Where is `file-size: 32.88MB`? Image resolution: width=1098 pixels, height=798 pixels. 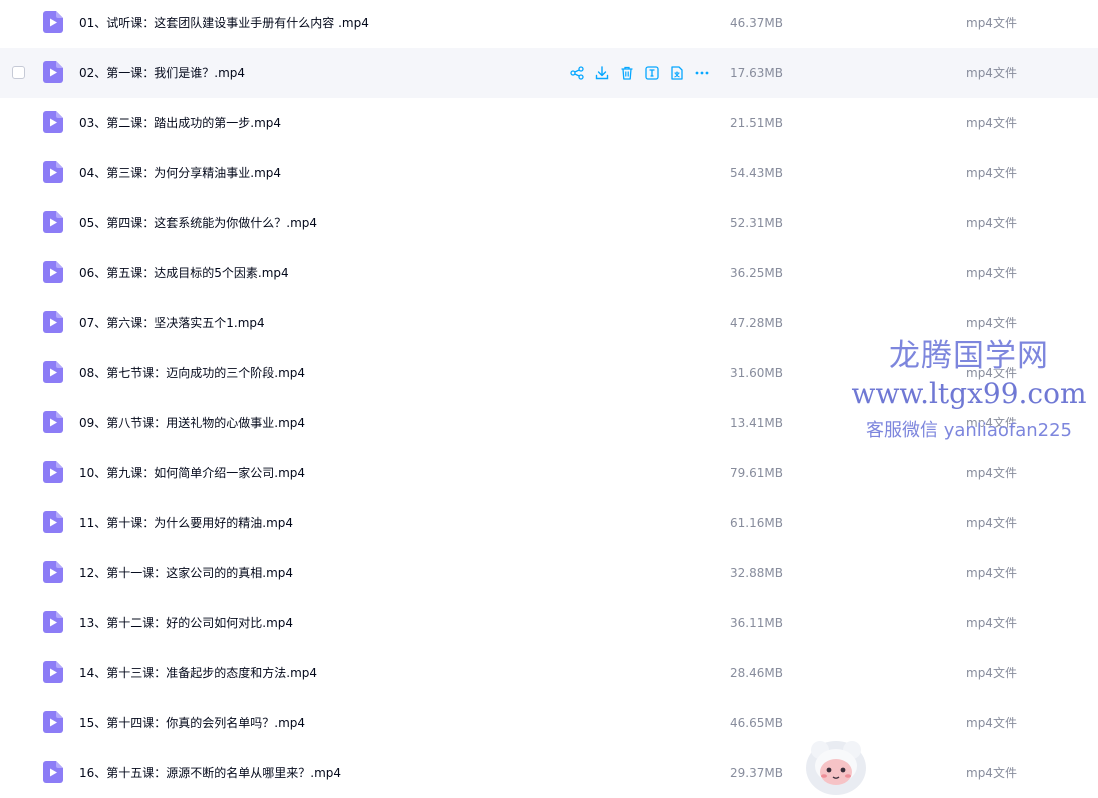 file-size: 32.88MB is located at coordinates (756, 573).